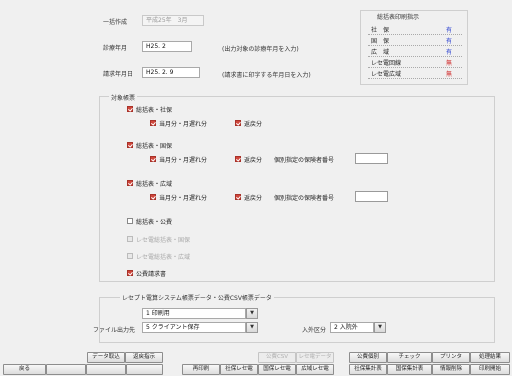 Image resolution: width=512 pixels, height=376 pixels. I want to click on file-output-select: 5 クライアント保存, so click(194, 327).